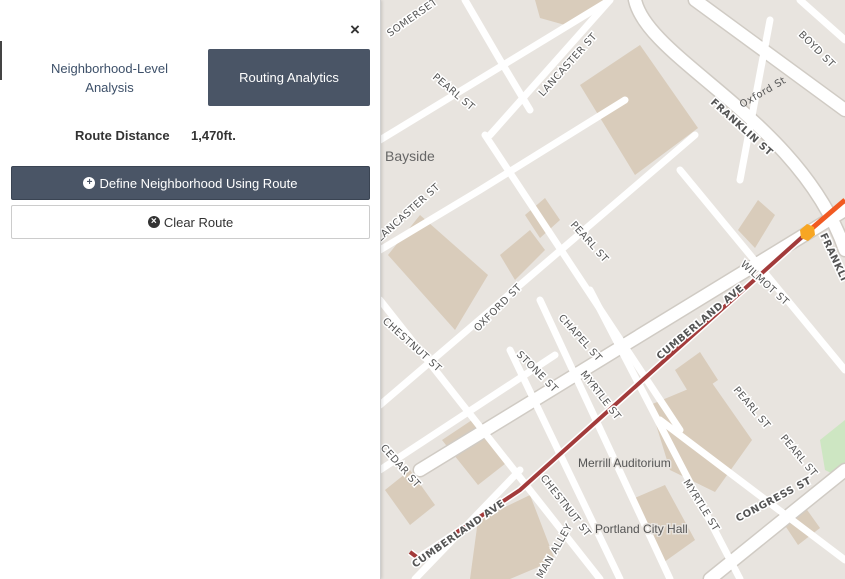  Describe the element at coordinates (410, 156) in the screenshot. I see `place-label-bayside: Bayside` at that location.